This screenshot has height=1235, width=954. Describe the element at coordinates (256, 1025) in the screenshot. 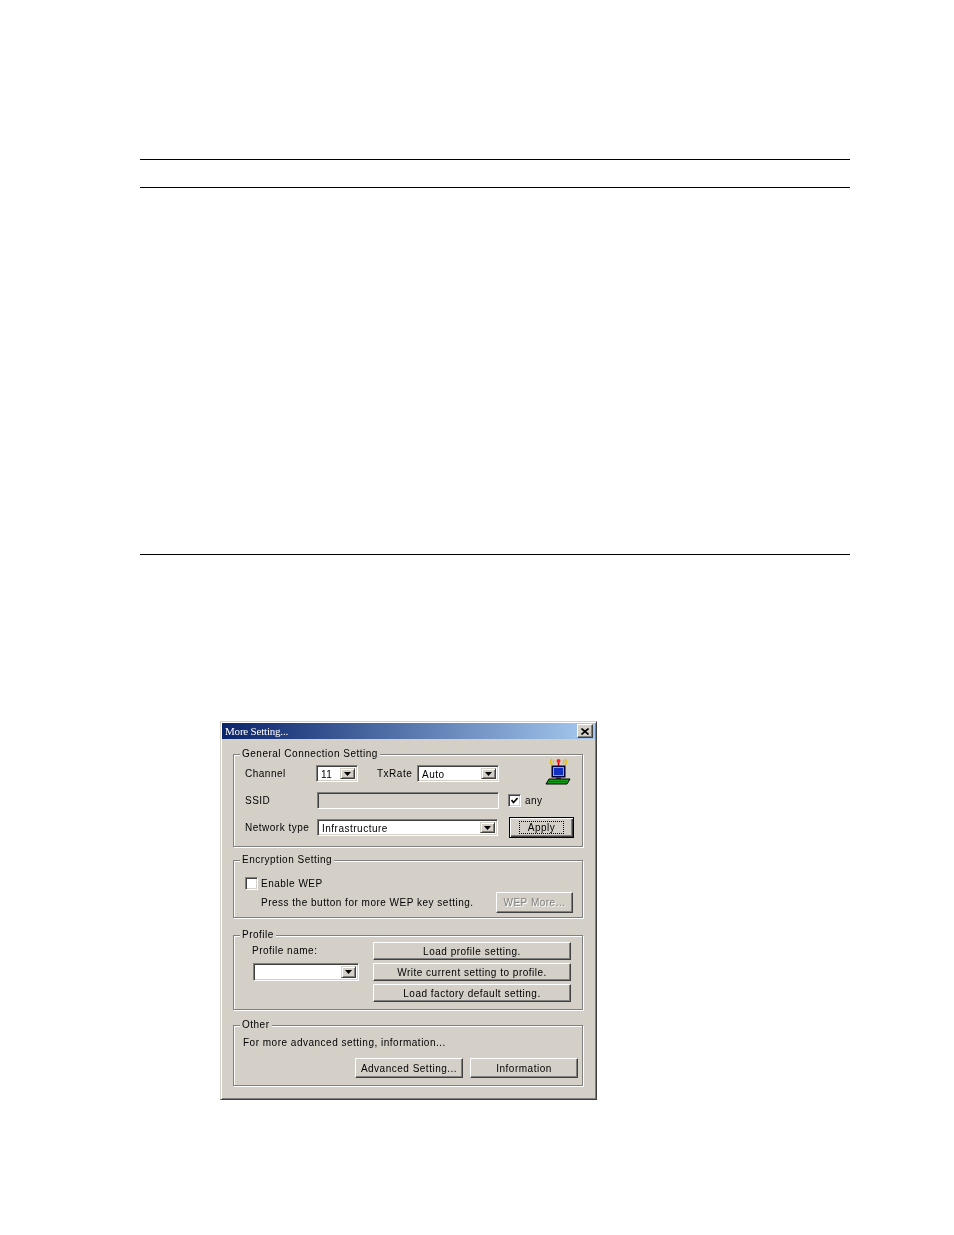

I see `group-title: Other` at that location.